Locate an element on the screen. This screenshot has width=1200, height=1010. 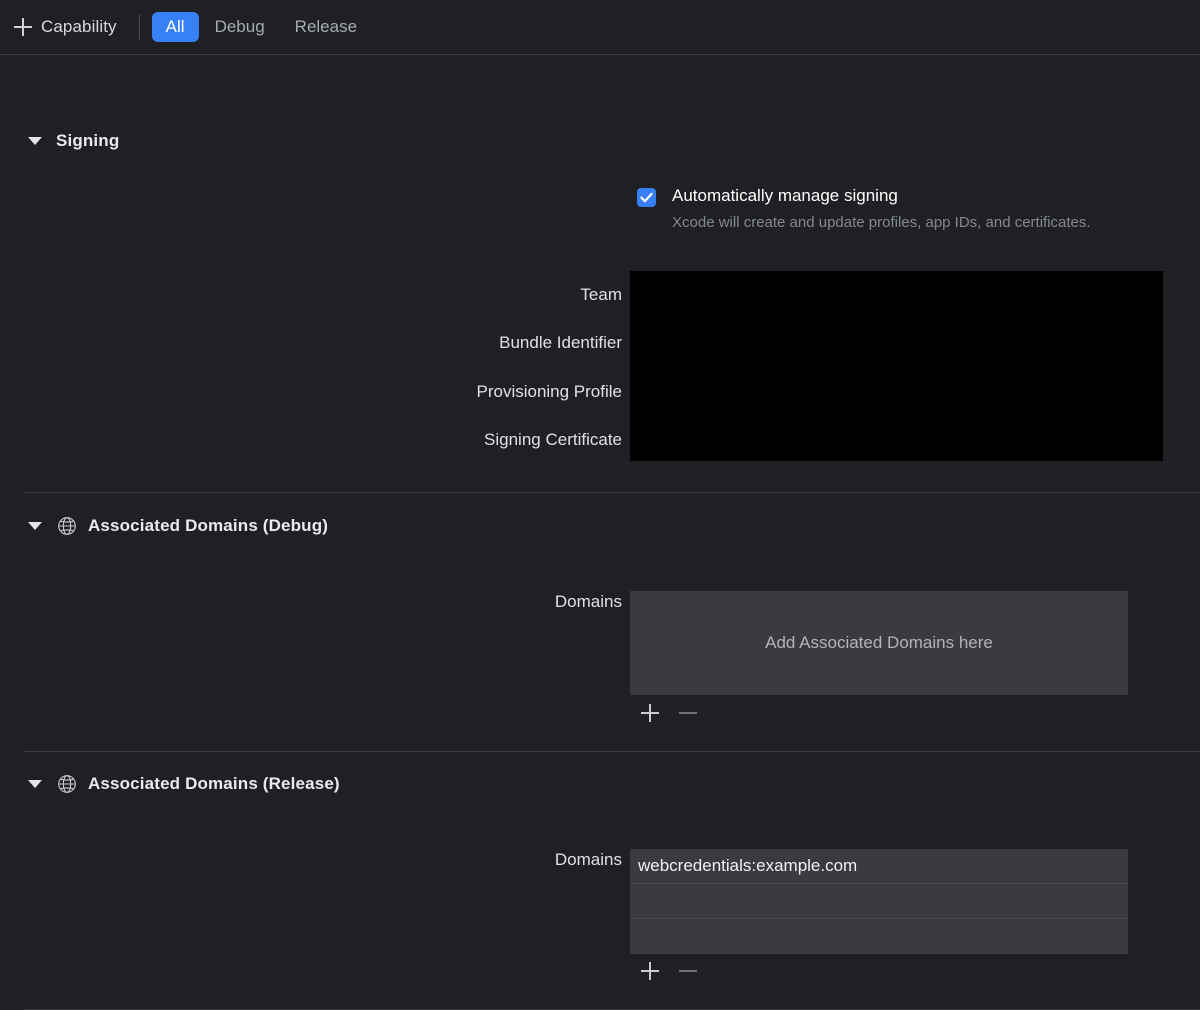
section-title-associated-domains-debug: Associated Domains (Debug) is located at coordinates (208, 525).